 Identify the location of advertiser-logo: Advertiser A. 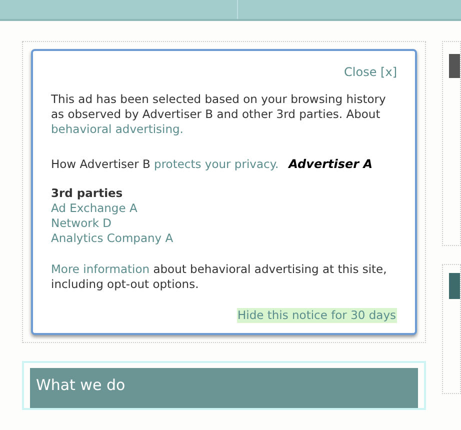
(330, 164).